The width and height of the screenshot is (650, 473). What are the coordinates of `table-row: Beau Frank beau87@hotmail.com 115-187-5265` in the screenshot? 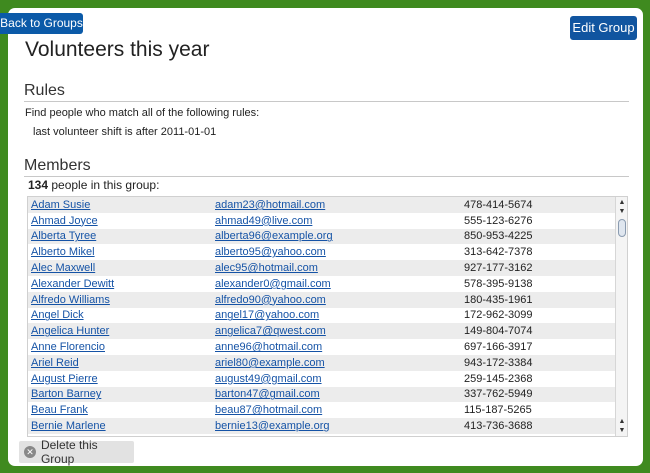 It's located at (322, 410).